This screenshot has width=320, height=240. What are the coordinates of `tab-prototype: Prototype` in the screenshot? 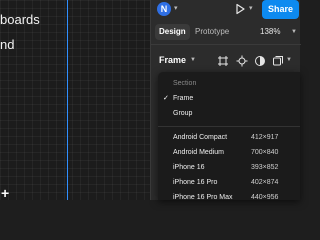 It's located at (212, 32).